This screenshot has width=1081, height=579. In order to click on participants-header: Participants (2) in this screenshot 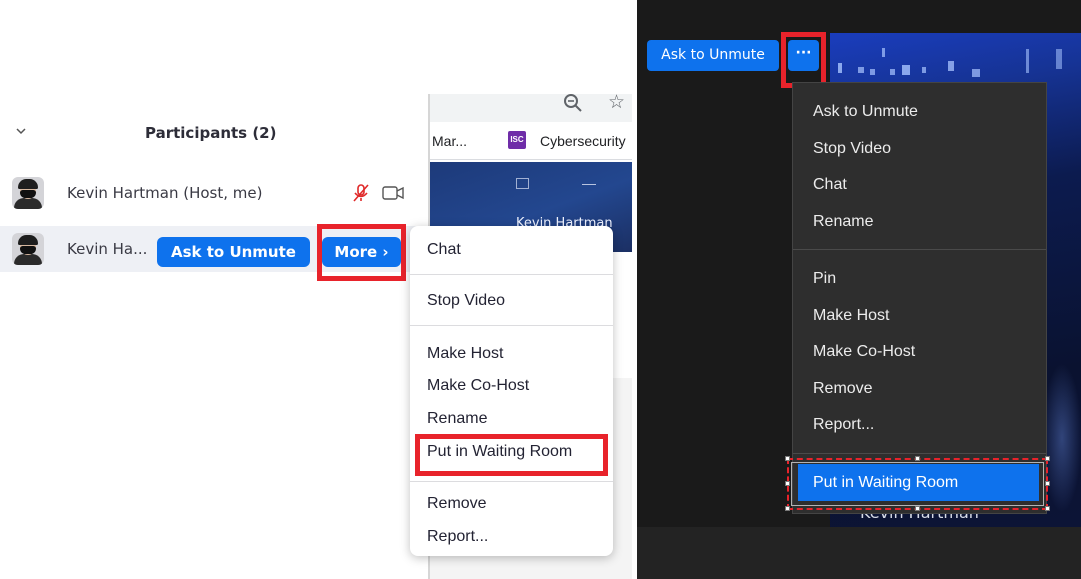, I will do `click(210, 133)`.